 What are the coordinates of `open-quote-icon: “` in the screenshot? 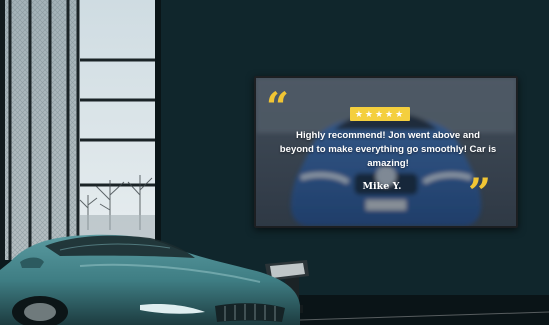 It's located at (278, 107).